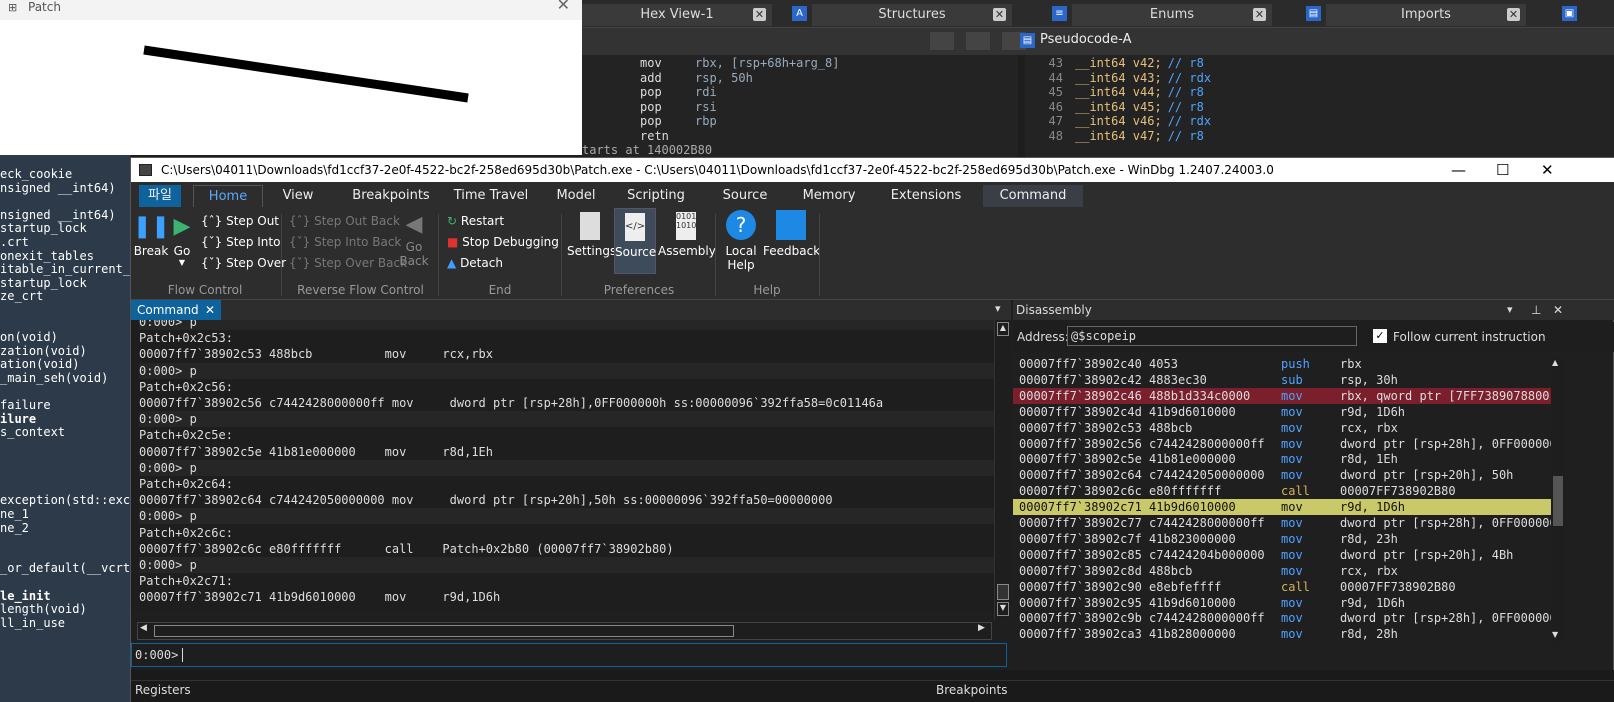  What do you see at coordinates (65, 432) in the screenshot?
I see `function-item: s_context` at bounding box center [65, 432].